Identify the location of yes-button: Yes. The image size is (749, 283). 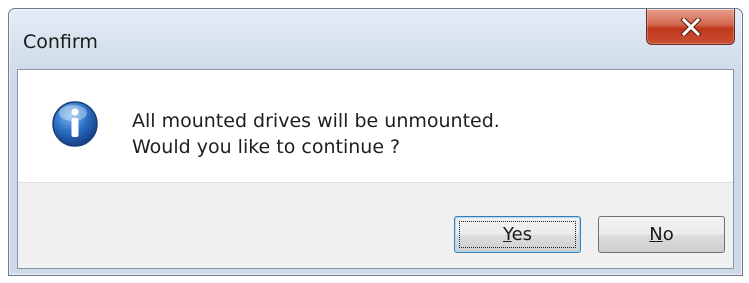
(517, 234).